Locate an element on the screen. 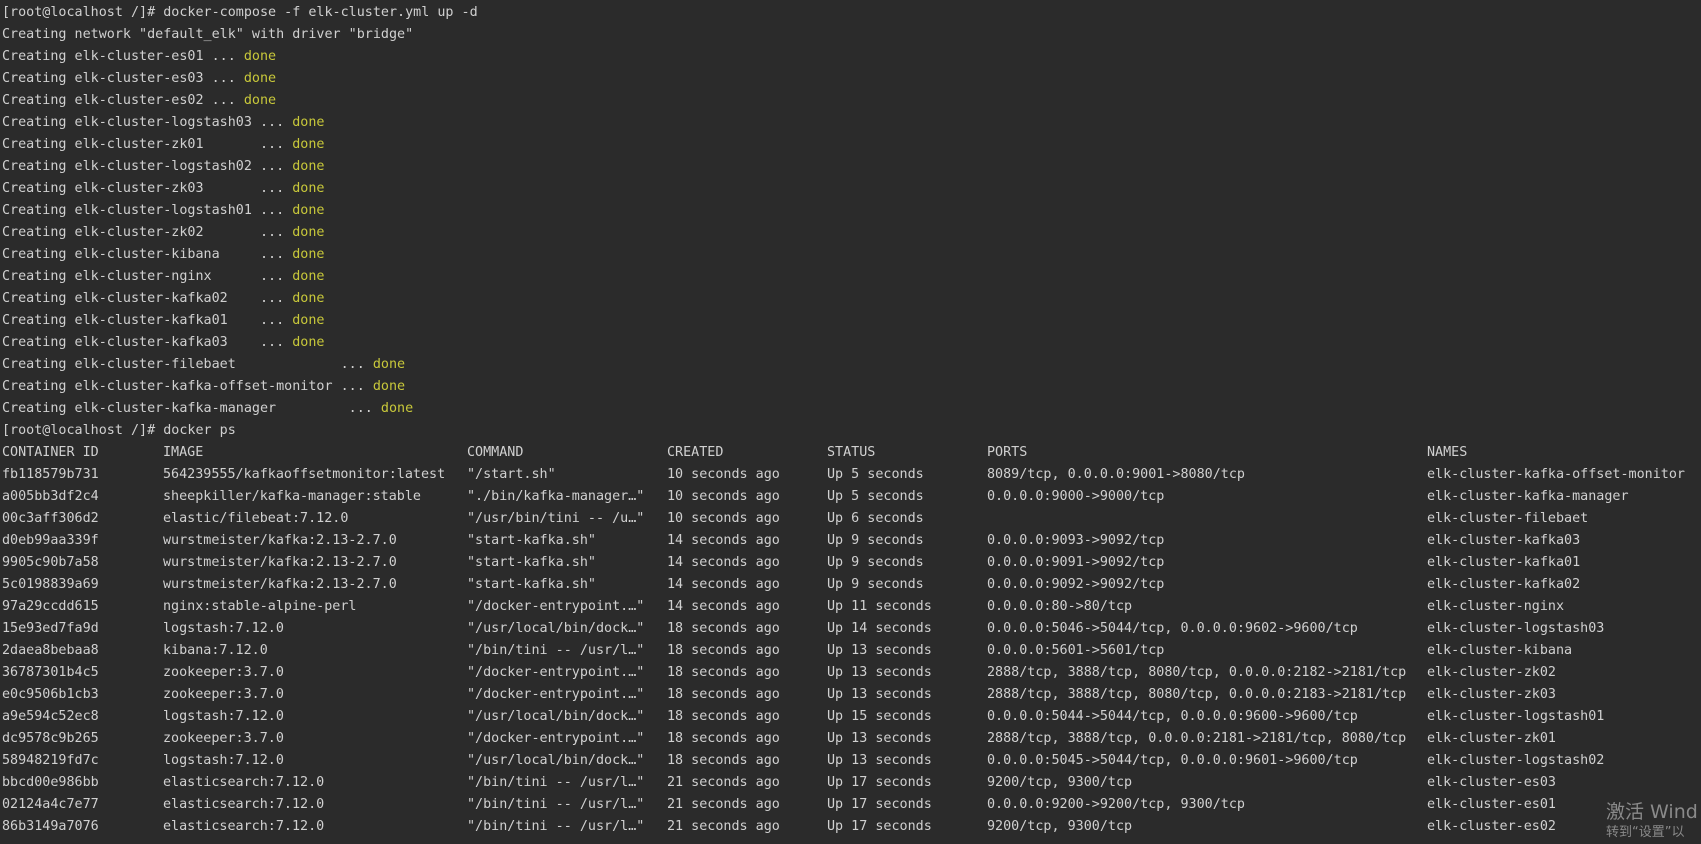 The width and height of the screenshot is (1701, 844). creating-line: Creating elk-cluster-kibana ... done is located at coordinates (851, 255).